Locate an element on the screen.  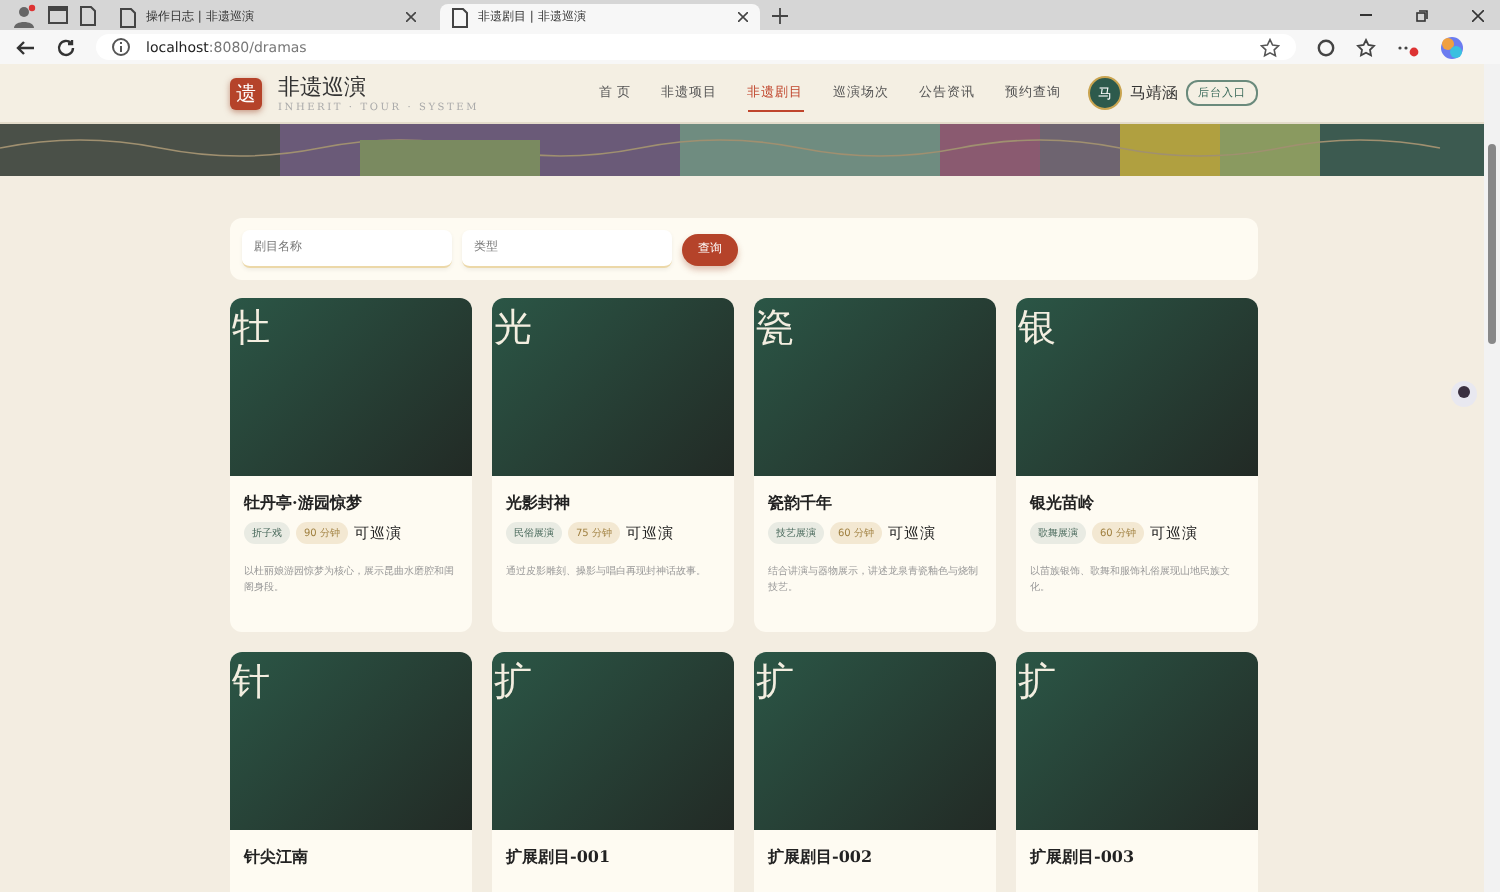
cover-character: 牡 is located at coordinates (251, 329).